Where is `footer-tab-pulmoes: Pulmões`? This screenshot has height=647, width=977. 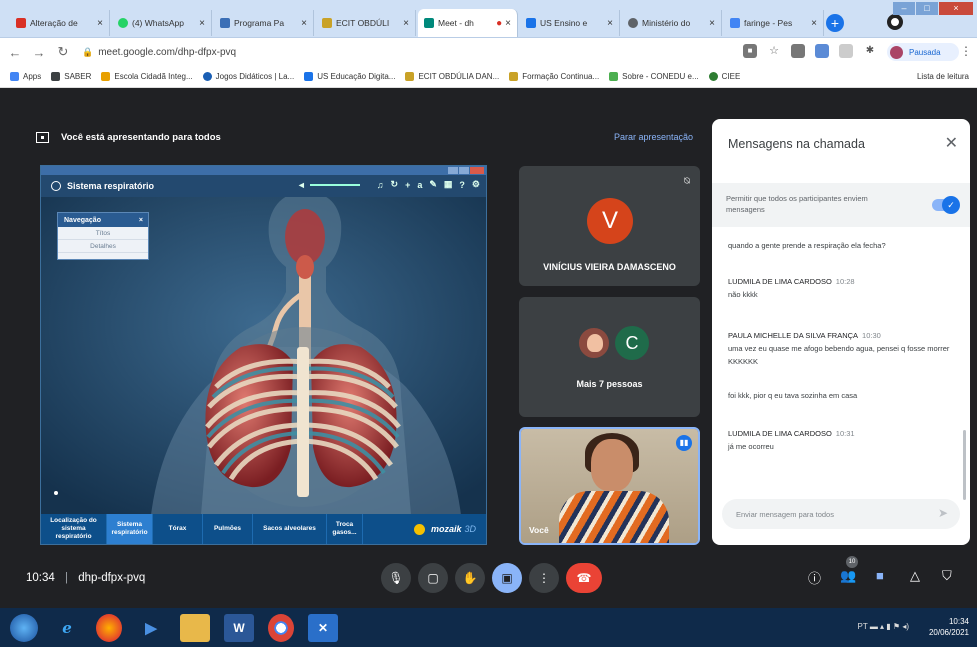 footer-tab-pulmoes: Pulmões is located at coordinates (228, 529).